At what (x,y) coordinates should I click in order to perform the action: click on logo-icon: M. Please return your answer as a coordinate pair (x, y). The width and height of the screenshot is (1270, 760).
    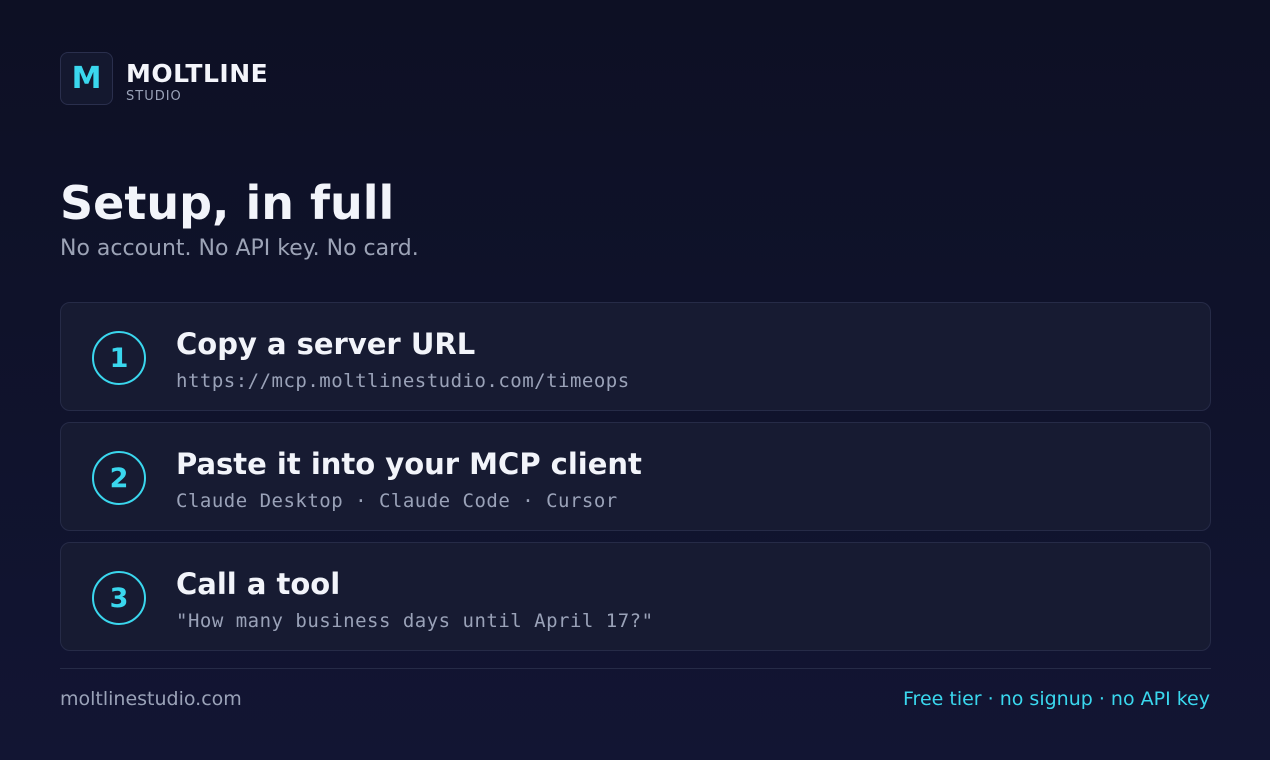
    Looking at the image, I should click on (86, 78).